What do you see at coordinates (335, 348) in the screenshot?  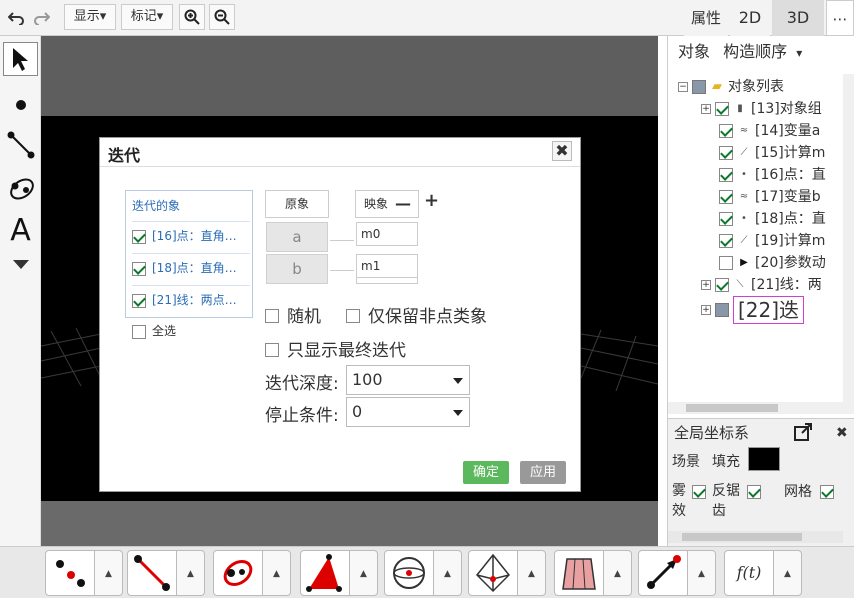 I see `show-final-option: 只显示最终迭代` at bounding box center [335, 348].